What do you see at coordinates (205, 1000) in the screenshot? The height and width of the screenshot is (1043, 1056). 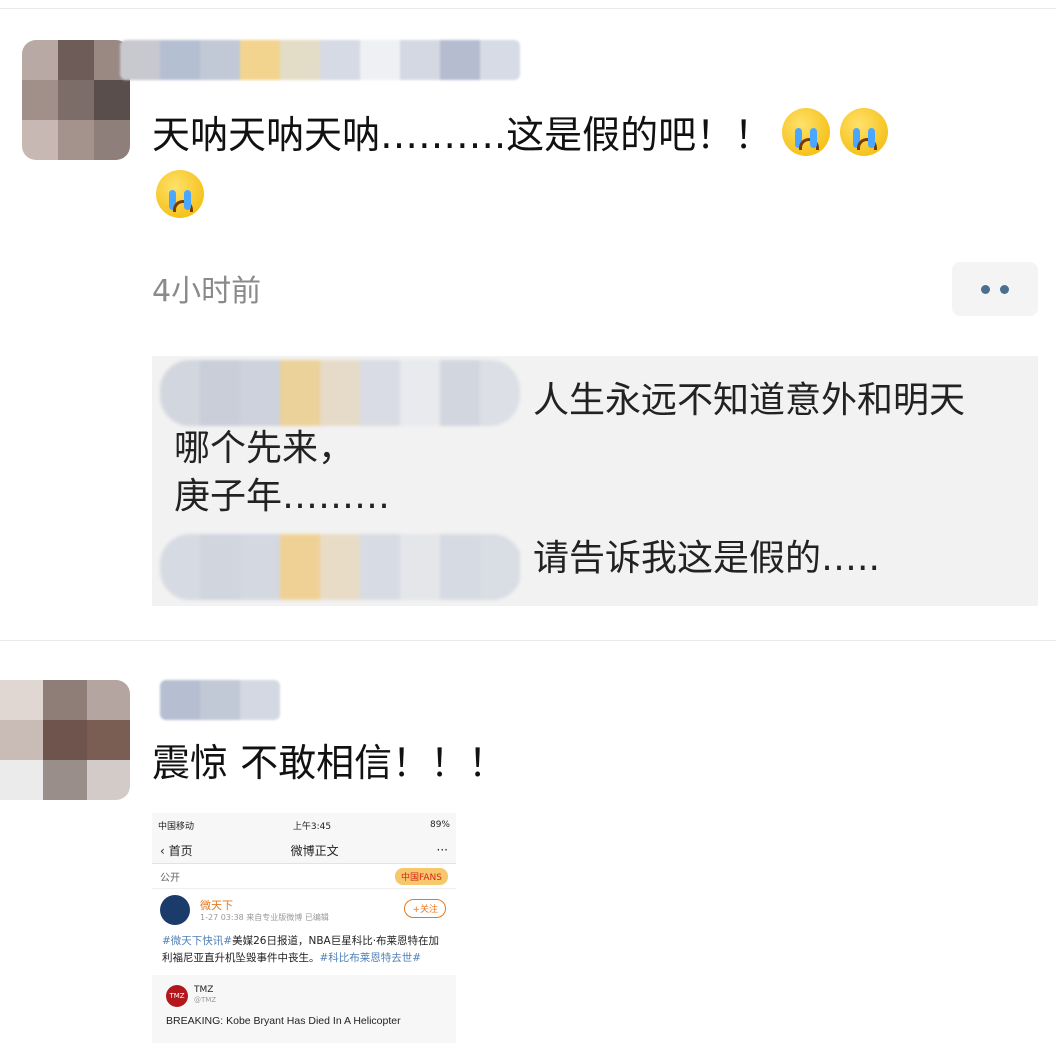 I see `quote-handle: @TMZ` at bounding box center [205, 1000].